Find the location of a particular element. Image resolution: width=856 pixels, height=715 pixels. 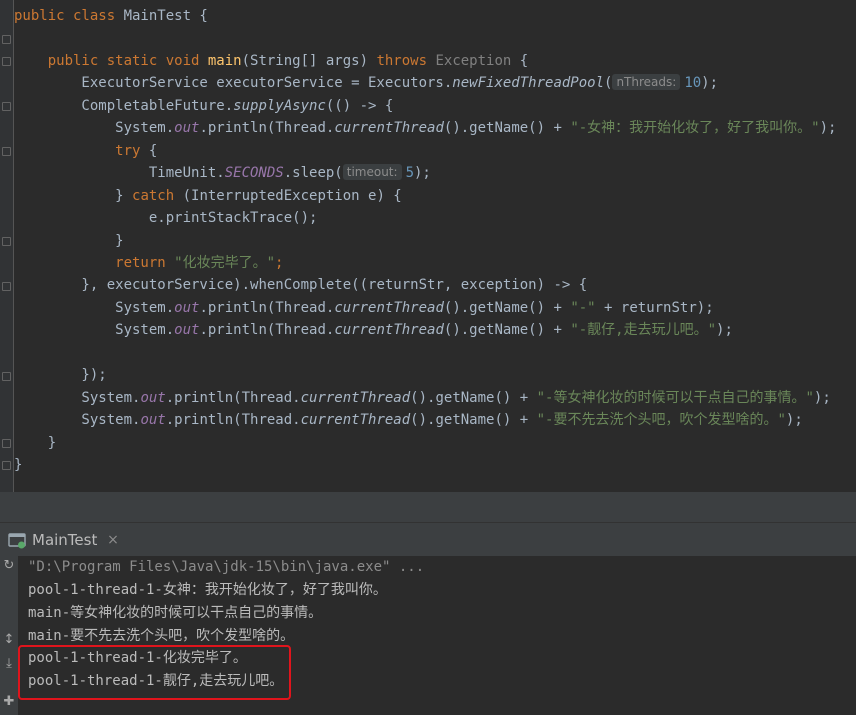

code-line: e.printStackTrace(); is located at coordinates (166, 218).